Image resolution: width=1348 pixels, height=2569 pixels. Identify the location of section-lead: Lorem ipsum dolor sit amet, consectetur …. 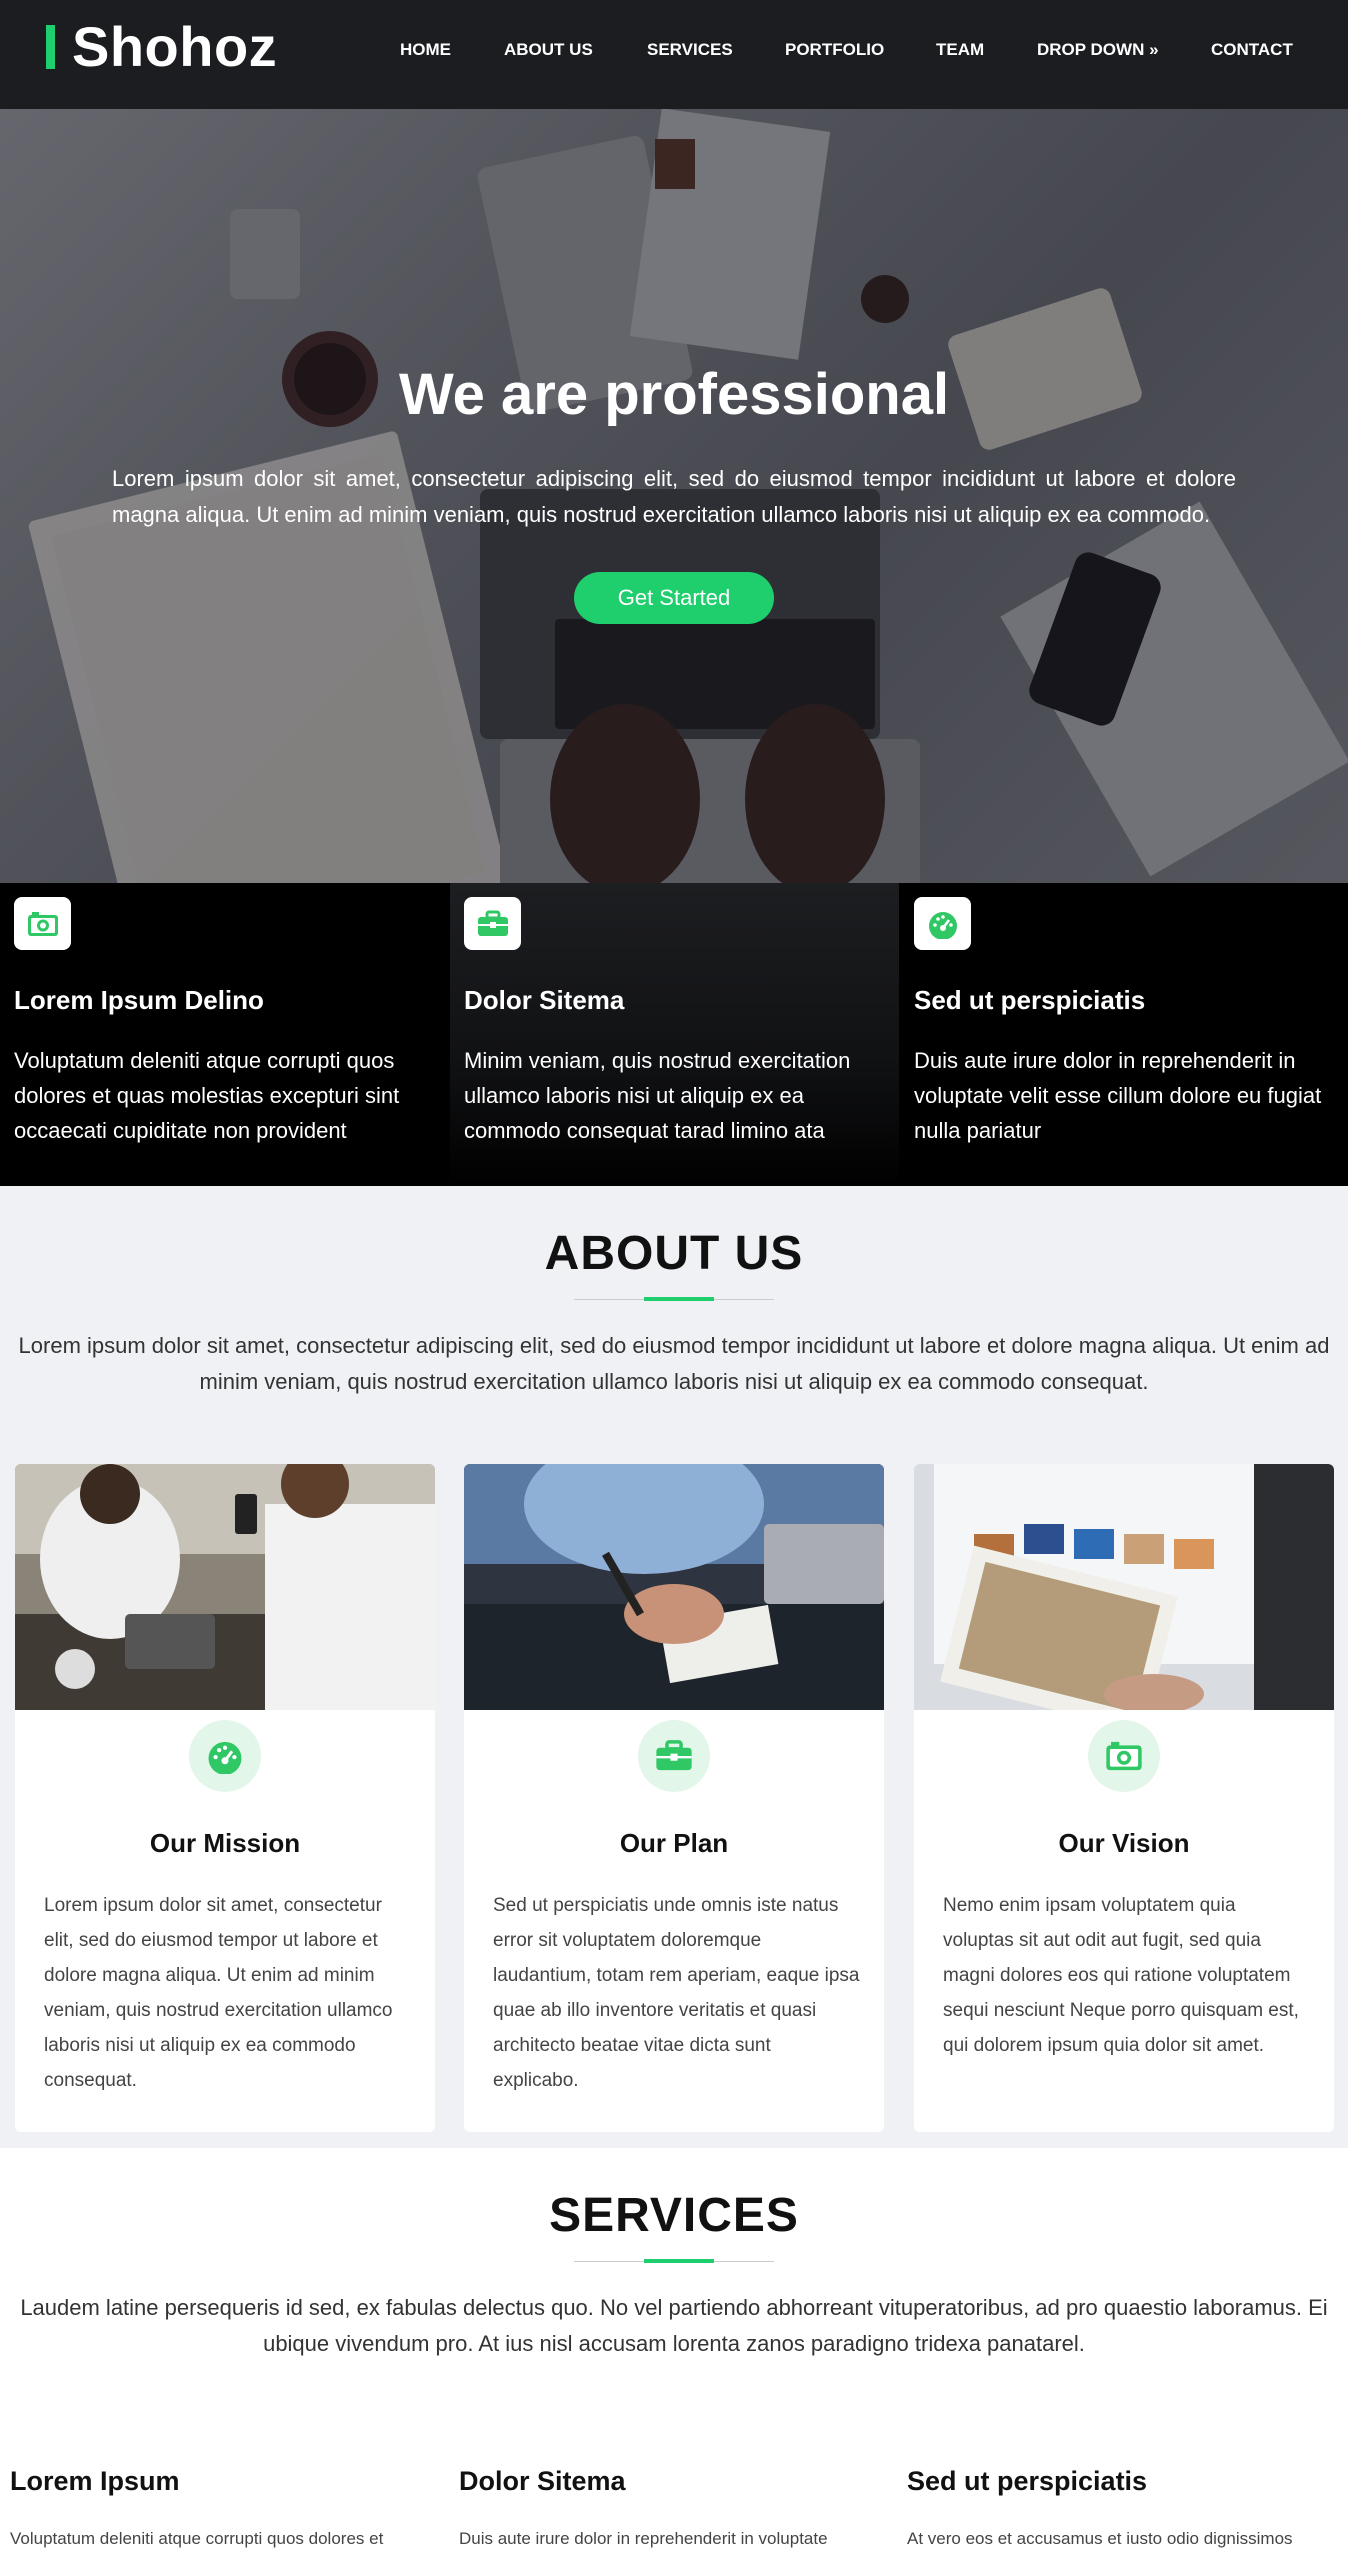
(674, 1363).